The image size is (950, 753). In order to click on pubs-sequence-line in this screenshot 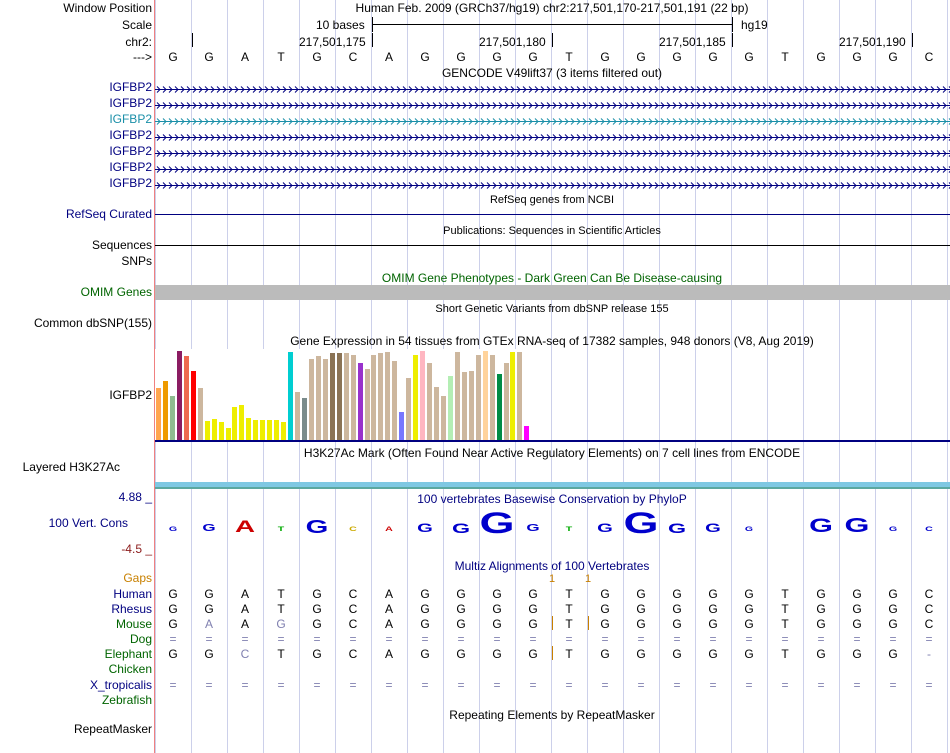, I will do `click(552, 245)`.